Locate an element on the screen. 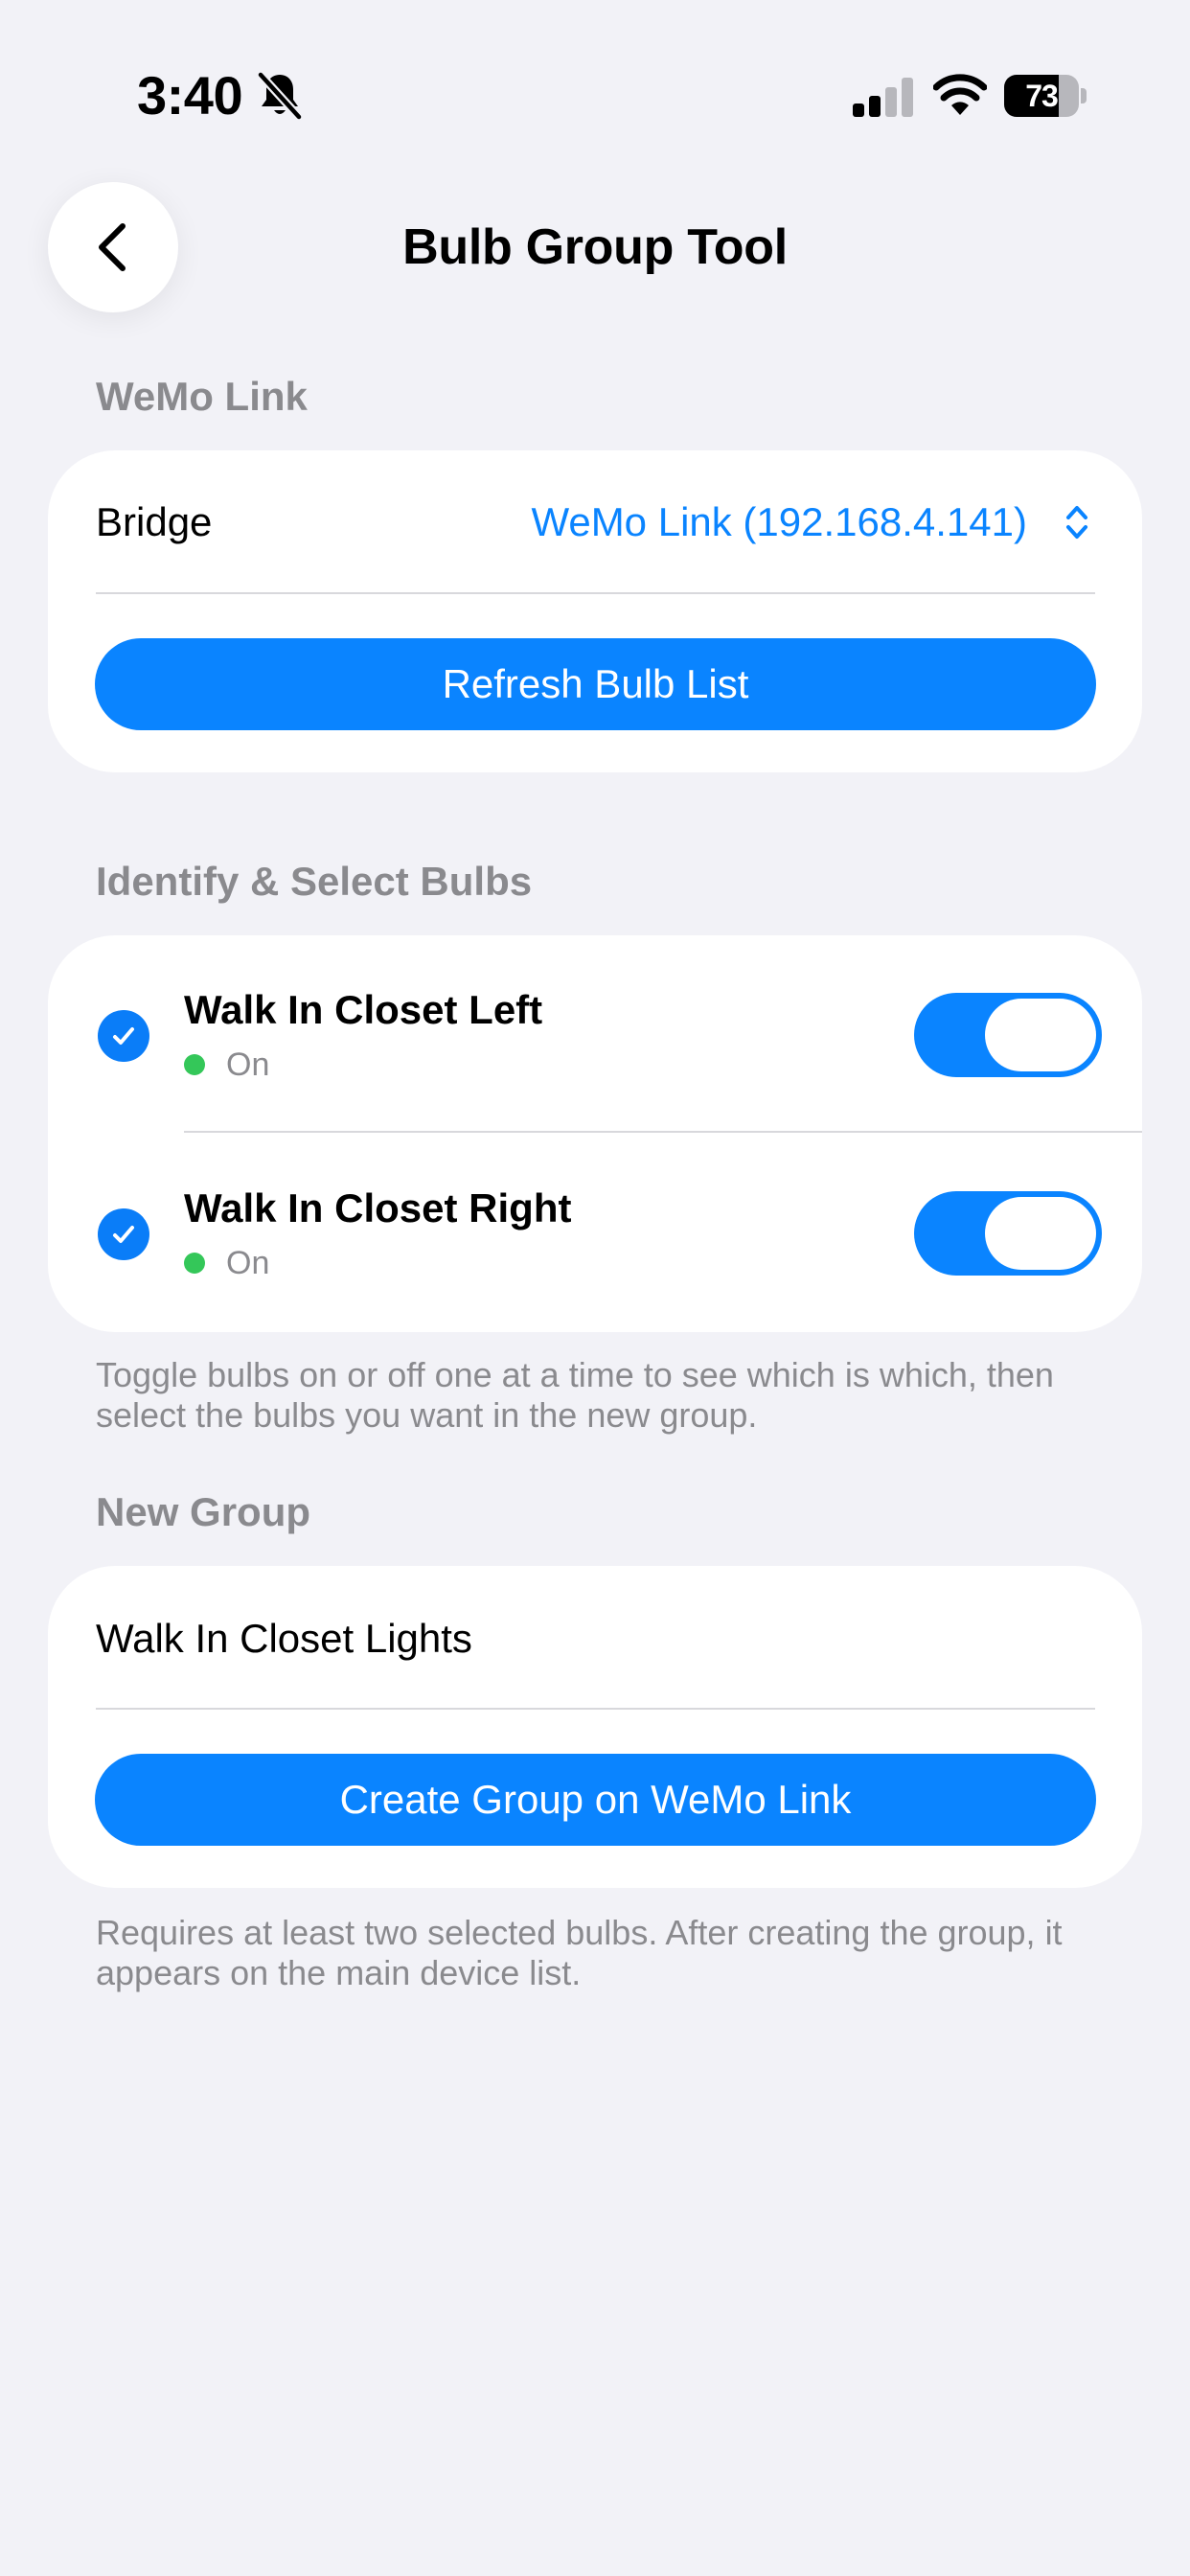 This screenshot has width=1190, height=2576. bridge-picker: WeMo Link (192.168.4.141) is located at coordinates (779, 522).